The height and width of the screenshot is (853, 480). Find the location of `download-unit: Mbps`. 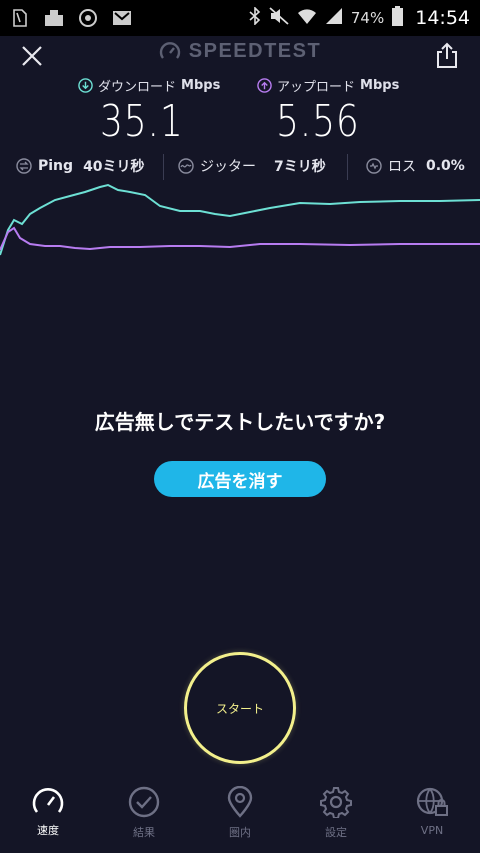

download-unit: Mbps is located at coordinates (201, 85).